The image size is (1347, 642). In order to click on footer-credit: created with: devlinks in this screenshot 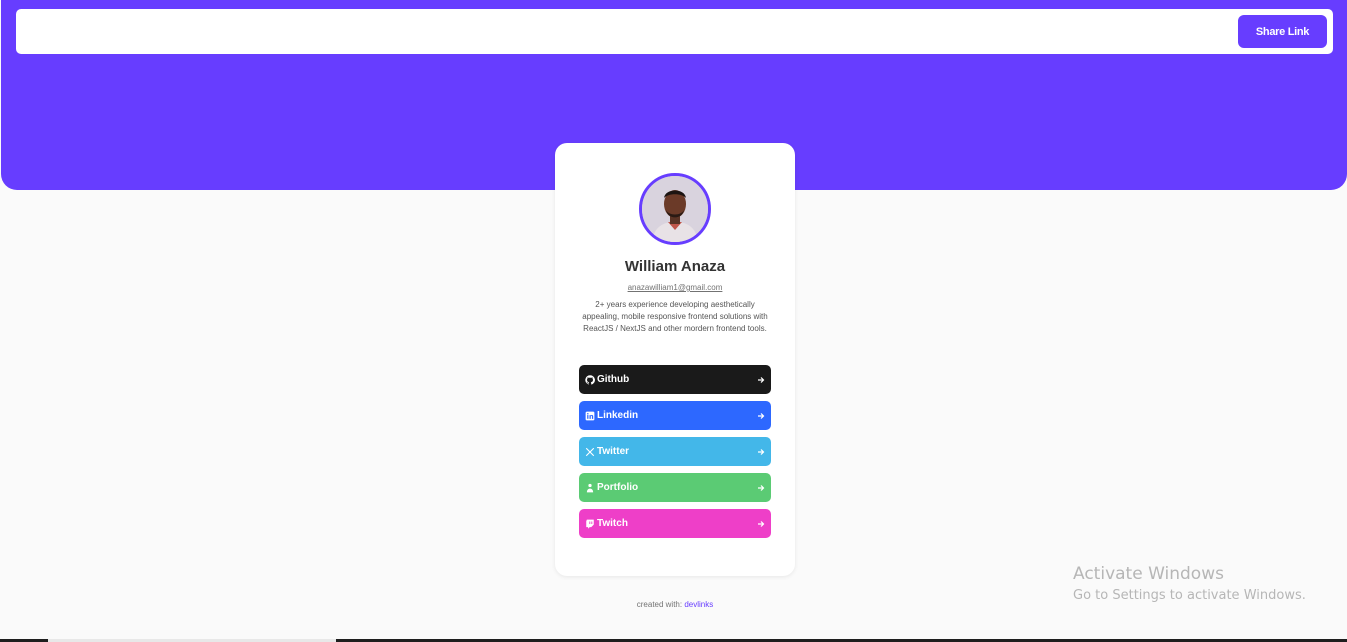, I will do `click(675, 604)`.